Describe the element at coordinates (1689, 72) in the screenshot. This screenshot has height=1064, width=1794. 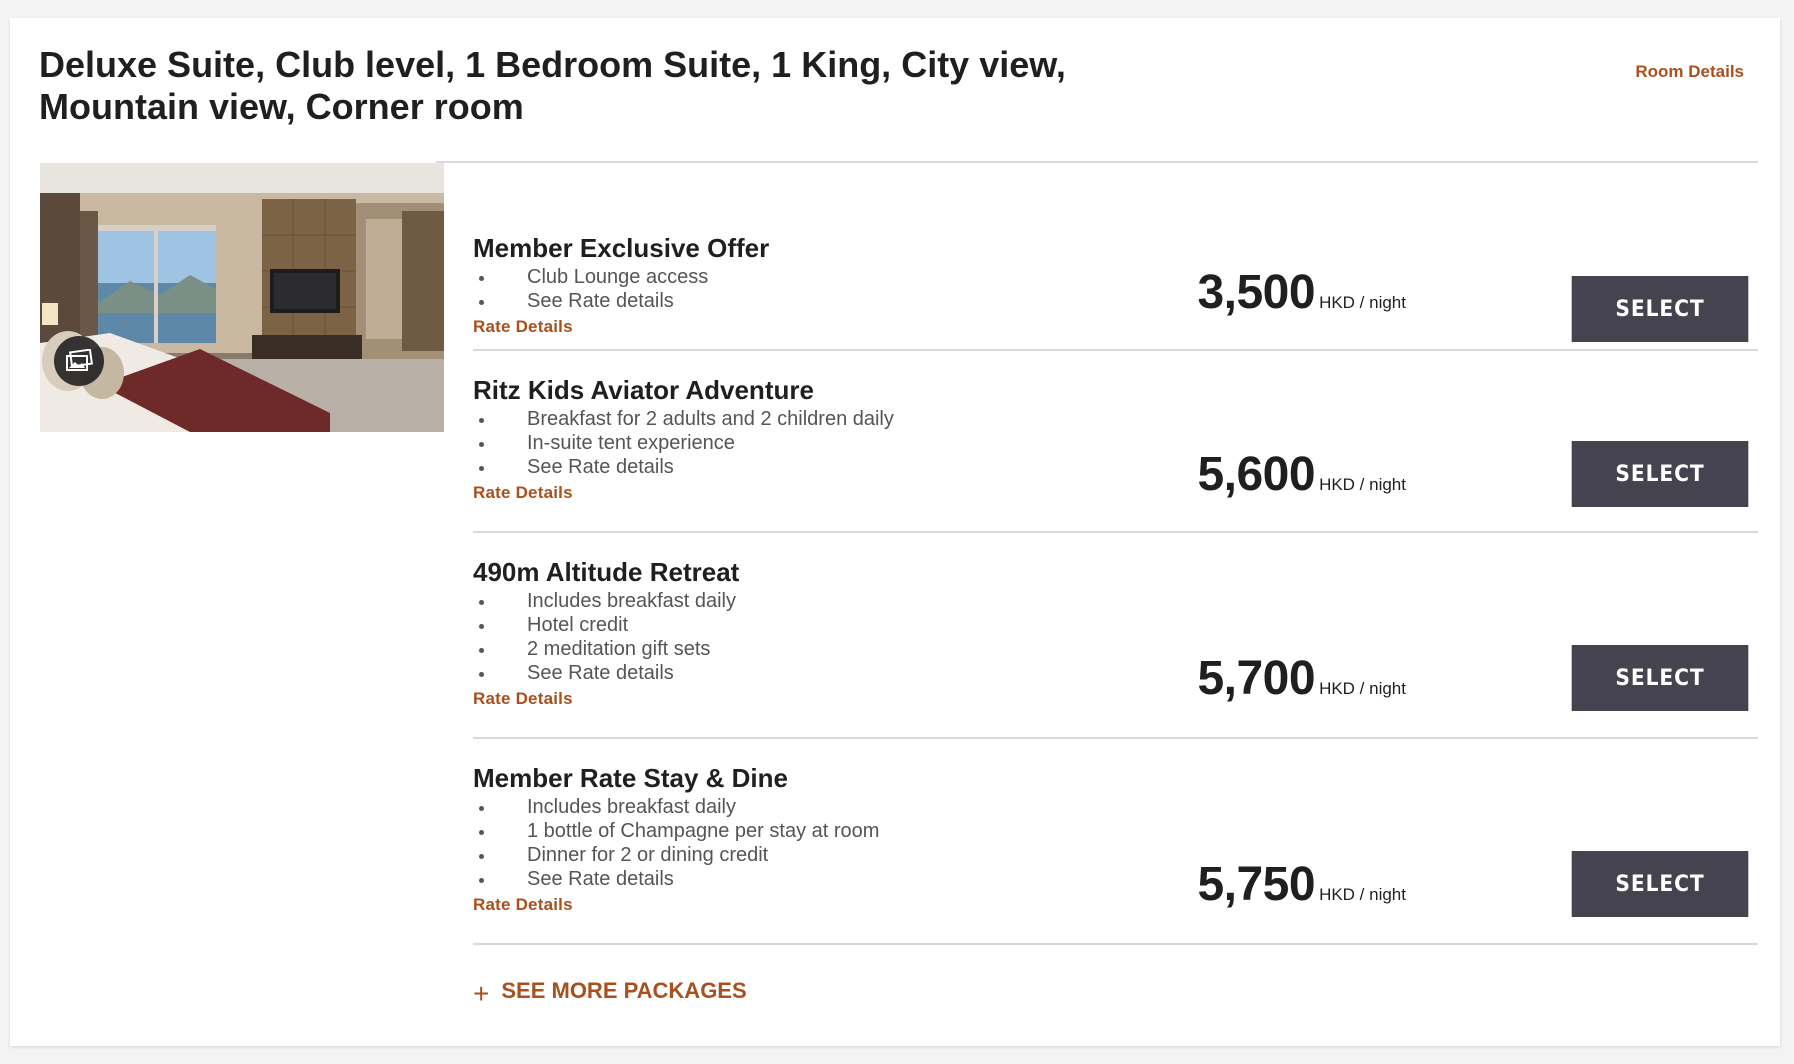
I see `room-details-link: Room Details` at that location.